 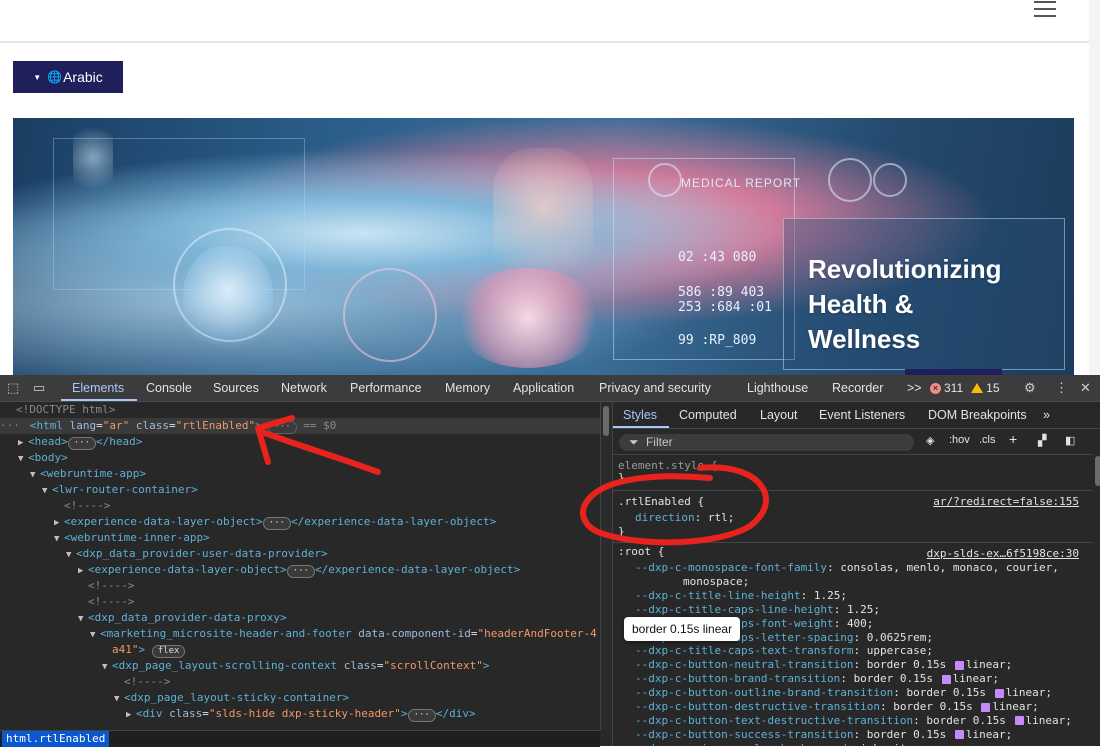 What do you see at coordinates (634, 442) in the screenshot?
I see `filter-icon: ⏷` at bounding box center [634, 442].